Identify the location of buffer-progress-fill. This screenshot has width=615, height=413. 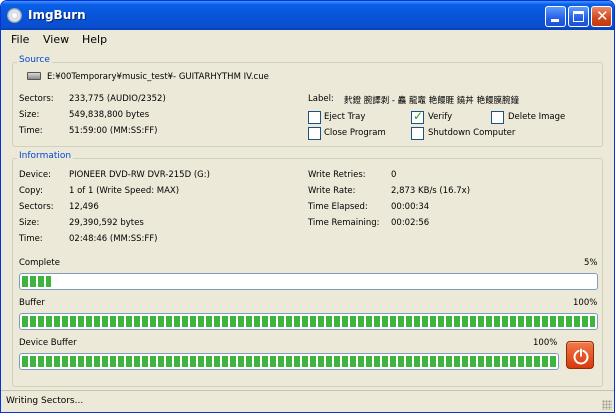
(308, 321).